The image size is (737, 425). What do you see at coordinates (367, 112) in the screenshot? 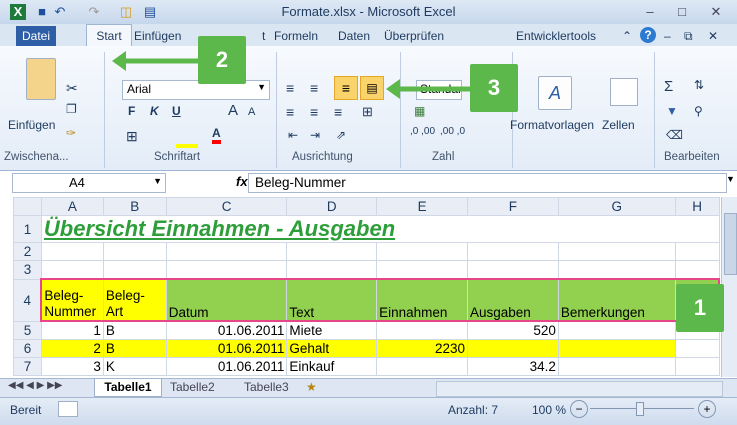
I see `merge-cells-icon: ⊞` at bounding box center [367, 112].